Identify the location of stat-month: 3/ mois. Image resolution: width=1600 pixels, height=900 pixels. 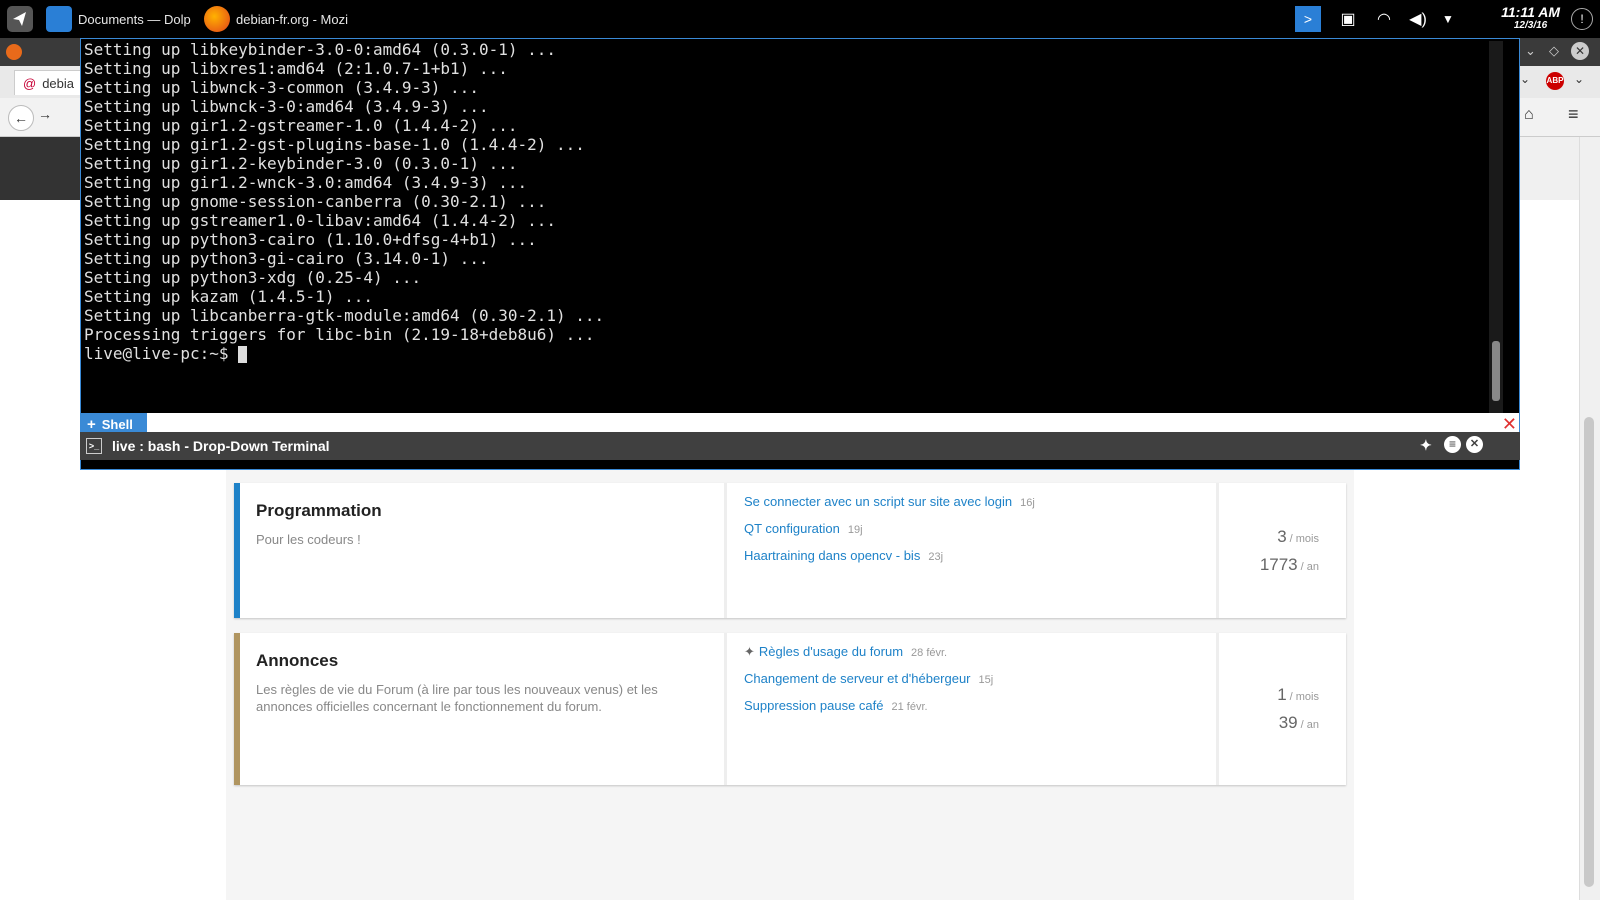
(1271, 537).